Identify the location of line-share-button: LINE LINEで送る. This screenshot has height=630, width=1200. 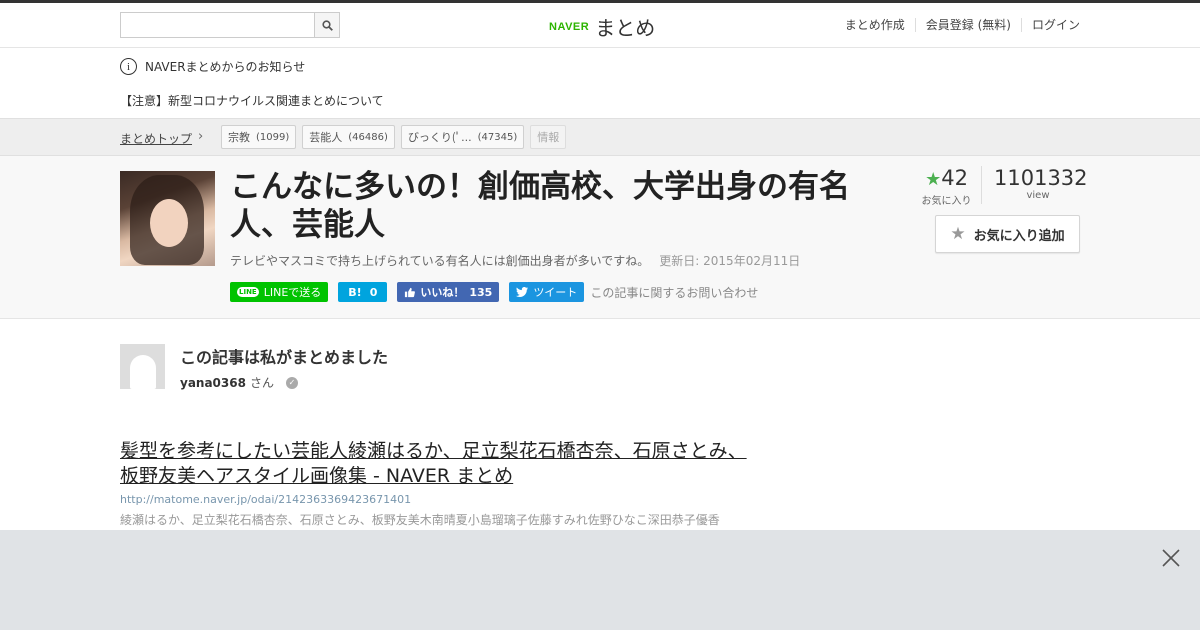
(279, 292).